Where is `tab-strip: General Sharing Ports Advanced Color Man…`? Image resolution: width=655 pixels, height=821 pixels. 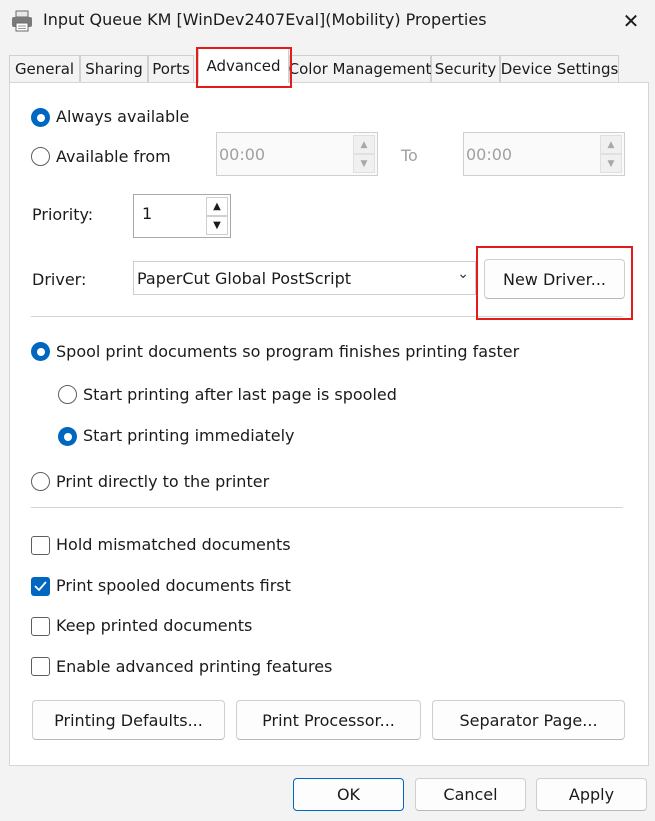
tab-strip: General Sharing Ports Advanced Color Man… is located at coordinates (329, 65).